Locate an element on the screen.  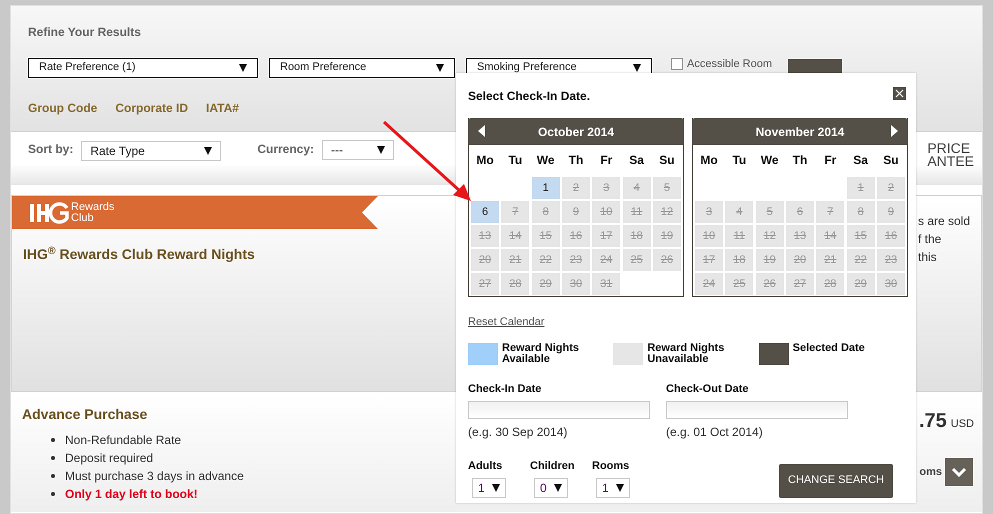
field-label: Adults is located at coordinates (486, 466).